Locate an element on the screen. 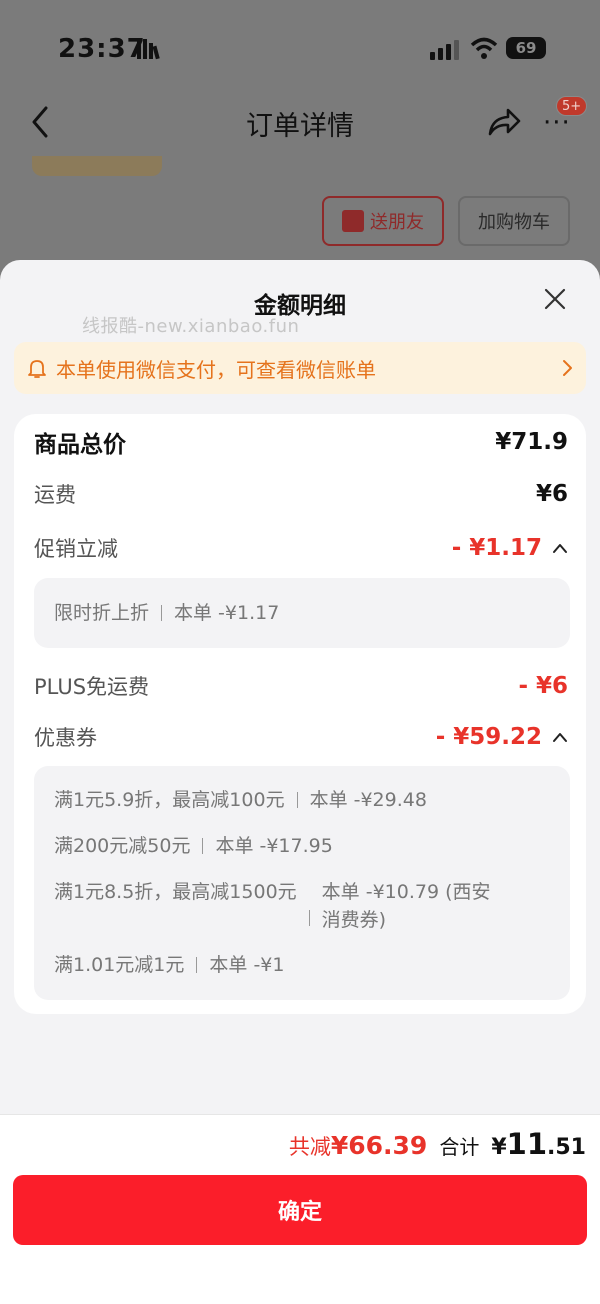 The height and width of the screenshot is (1304, 600). summary-footer: 共减¥66.39 合计 ¥11.51 确定 is located at coordinates (300, 1209).